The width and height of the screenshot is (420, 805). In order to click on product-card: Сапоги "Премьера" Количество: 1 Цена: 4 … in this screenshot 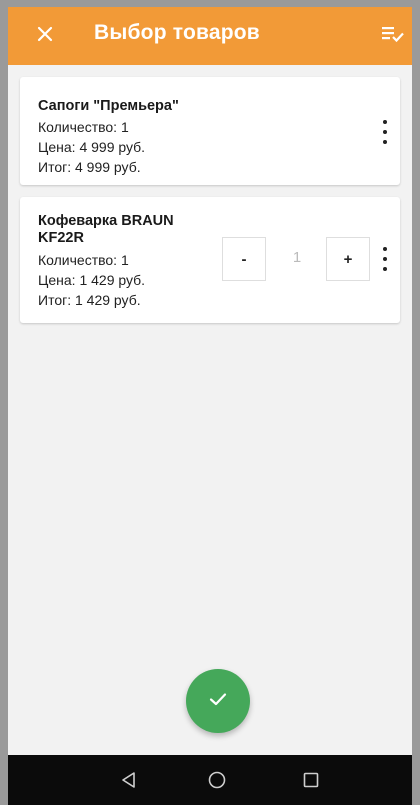, I will do `click(210, 131)`.